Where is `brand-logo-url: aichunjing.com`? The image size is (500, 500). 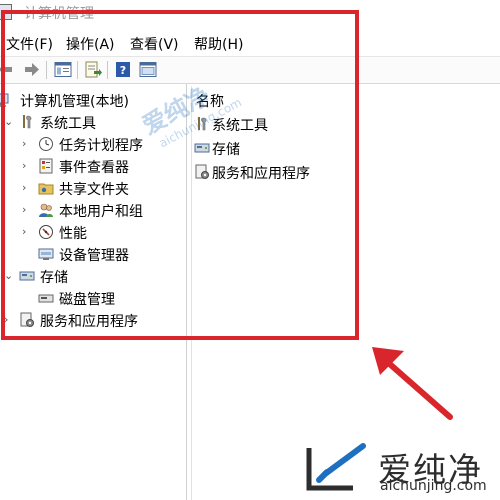 brand-logo-url: aichunjing.com is located at coordinates (433, 486).